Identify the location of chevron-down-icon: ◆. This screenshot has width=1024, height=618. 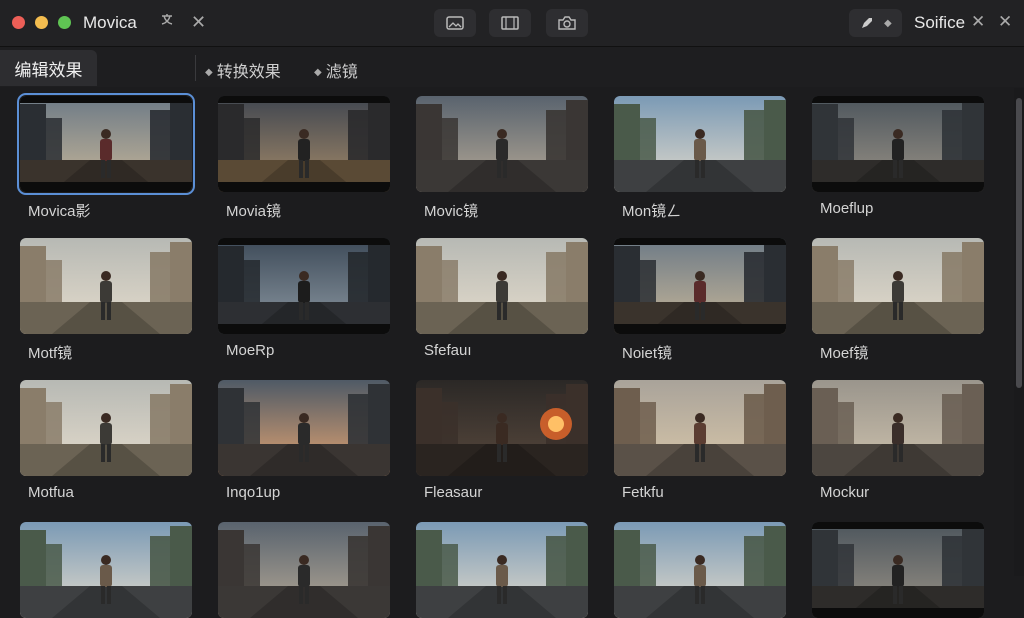
(887, 23).